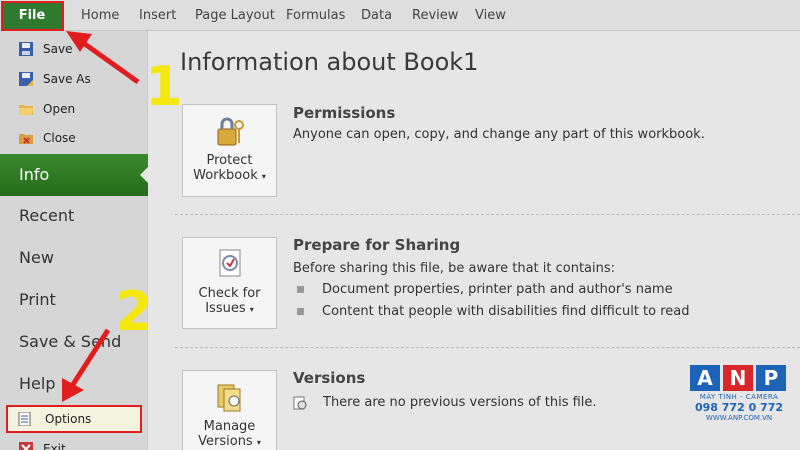 This screenshot has width=800, height=450. I want to click on logo-letter: P, so click(771, 378).